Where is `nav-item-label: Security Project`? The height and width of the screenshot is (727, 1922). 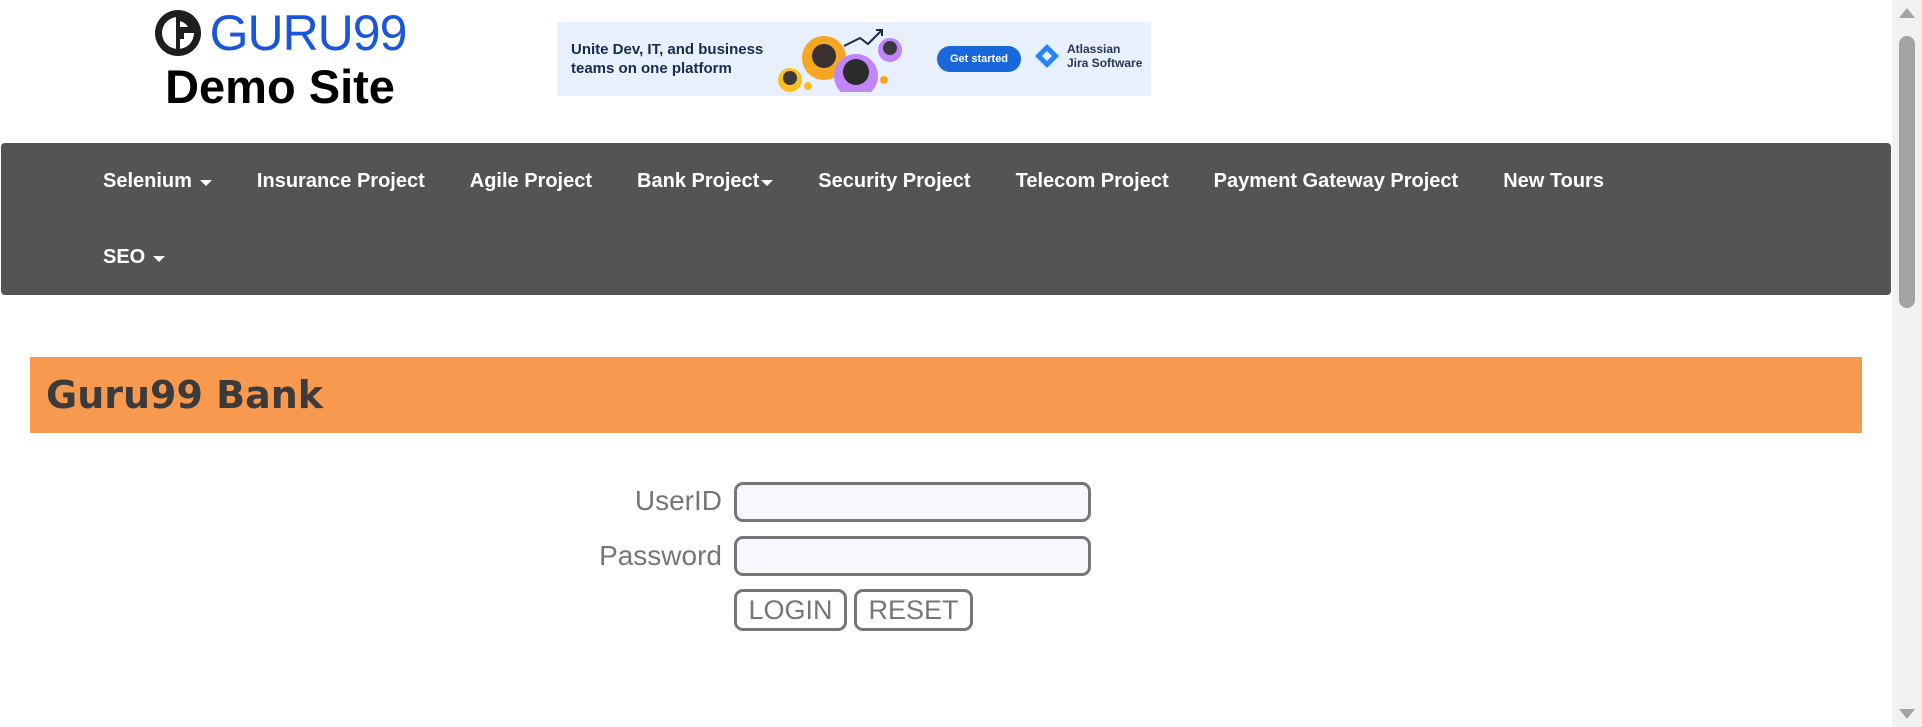 nav-item-label: Security Project is located at coordinates (894, 180).